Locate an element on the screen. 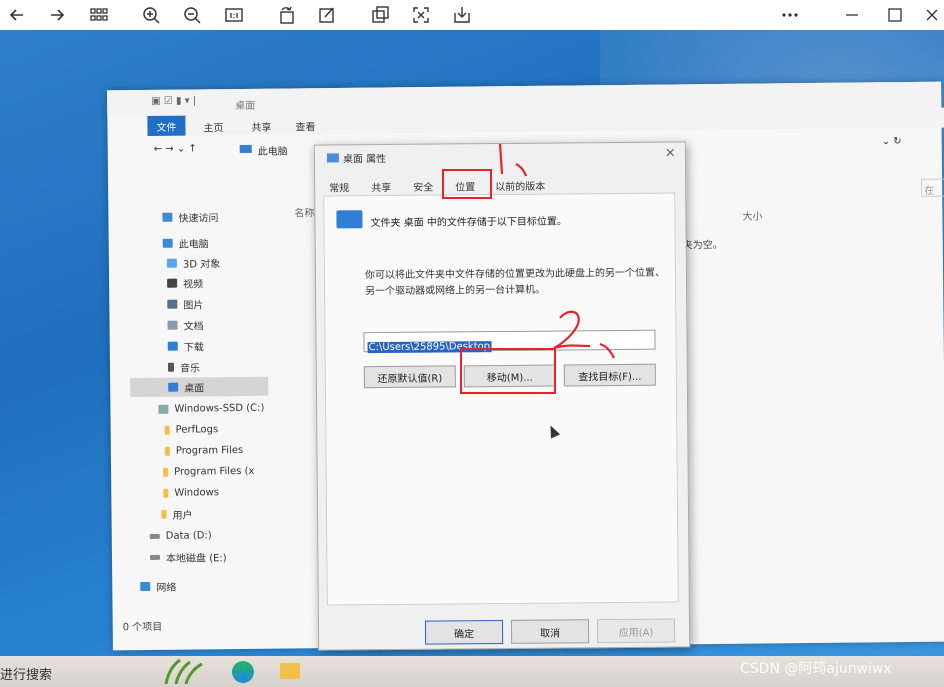  nav-item-windows: Windows is located at coordinates (191, 493).